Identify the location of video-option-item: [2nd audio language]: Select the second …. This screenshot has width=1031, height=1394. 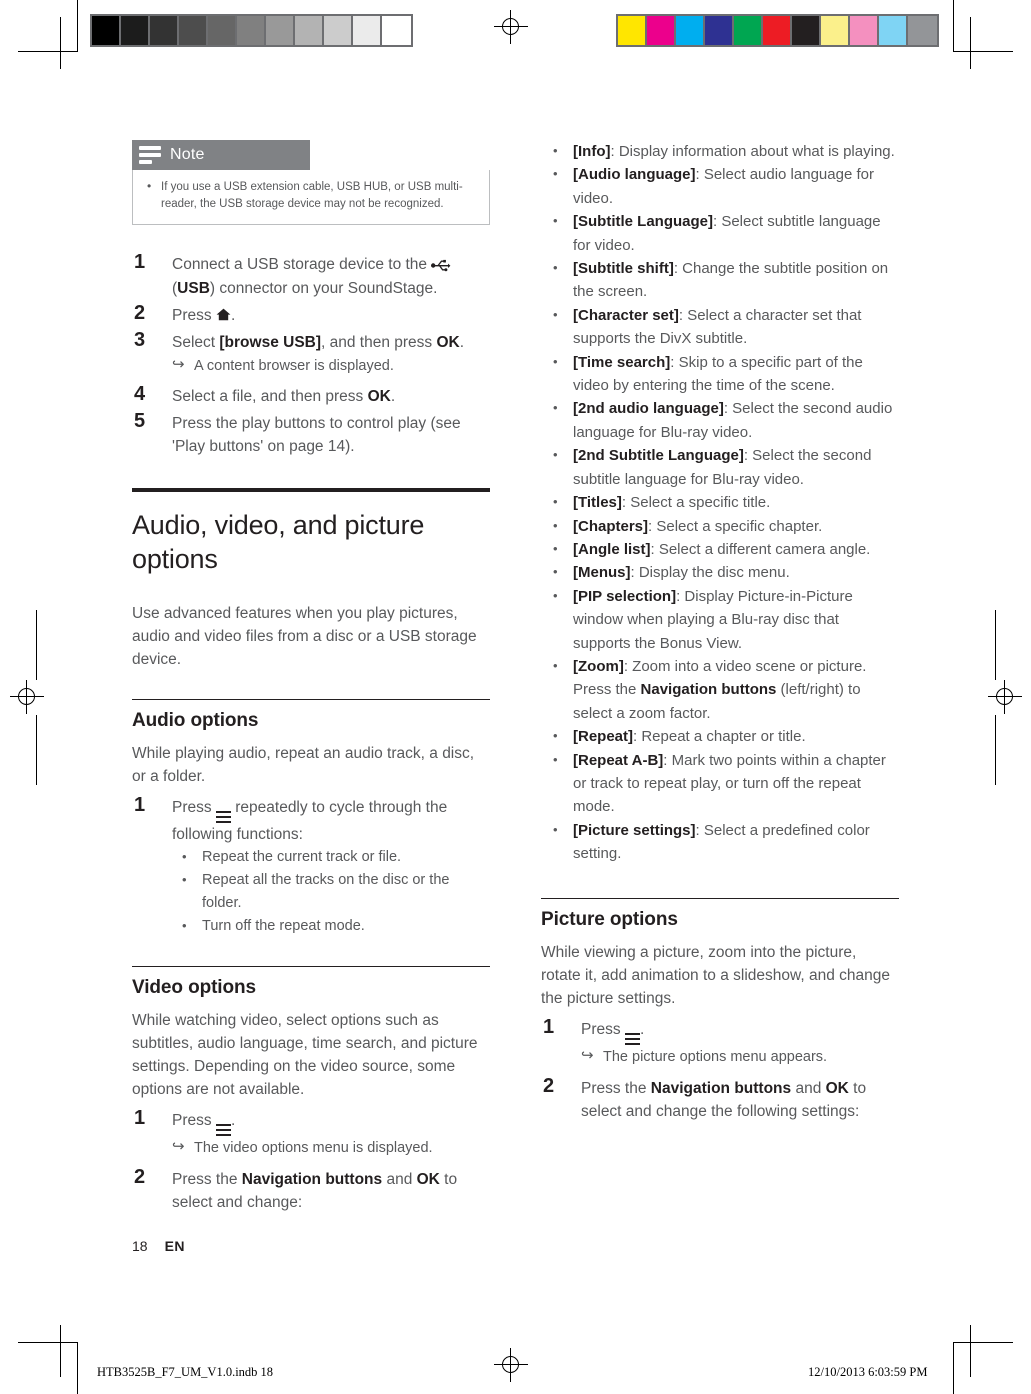
(720, 420).